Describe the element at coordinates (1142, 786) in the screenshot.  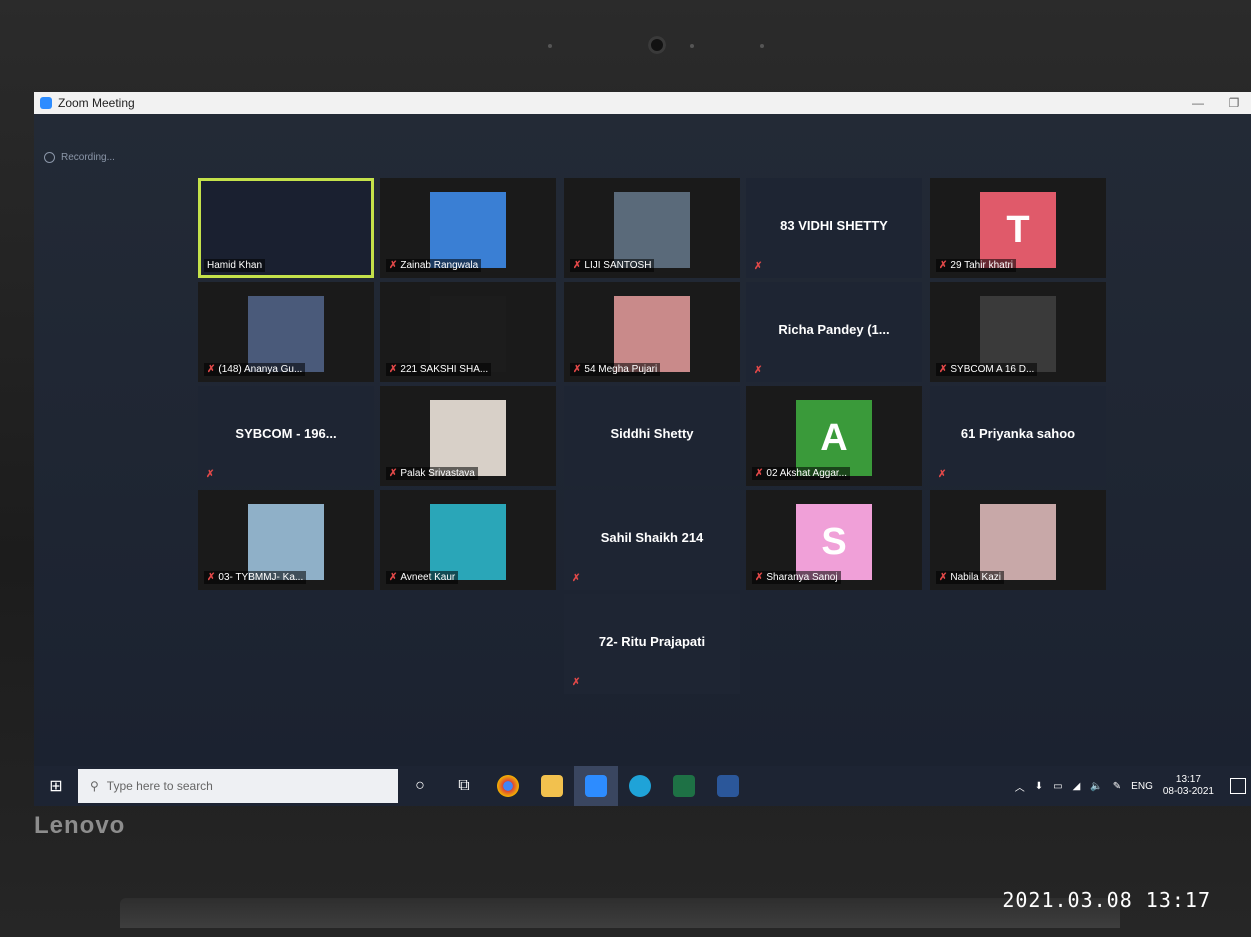
I see `language-indicator: ENG` at that location.